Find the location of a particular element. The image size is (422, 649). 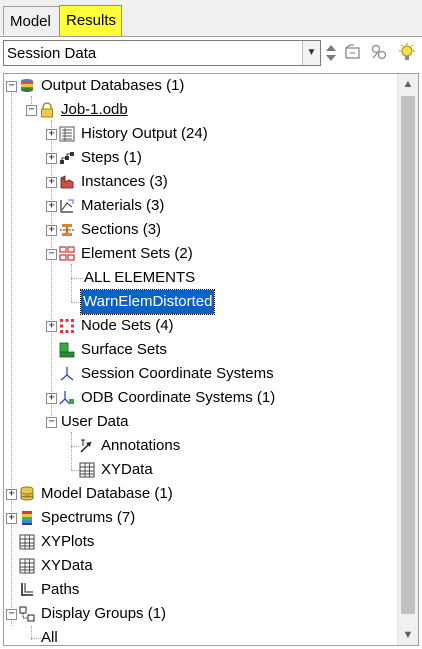

tree-label: Instances (3) is located at coordinates (124, 181).